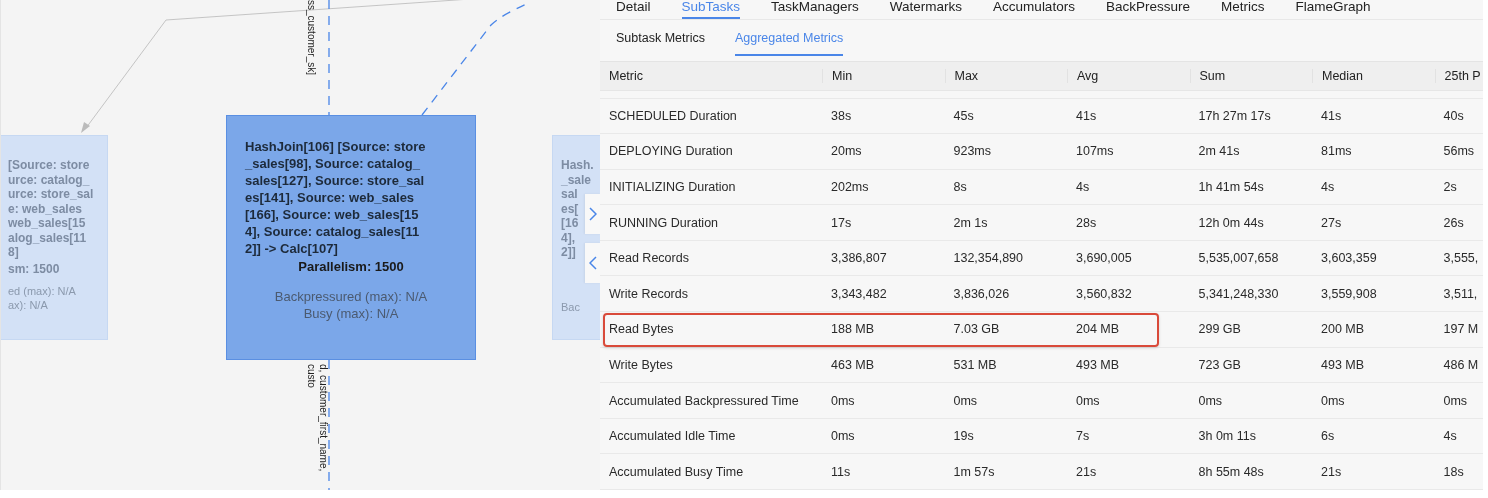 This screenshot has width=1488, height=498. I want to click on table-cell-text: 132,354,890, so click(988, 258).